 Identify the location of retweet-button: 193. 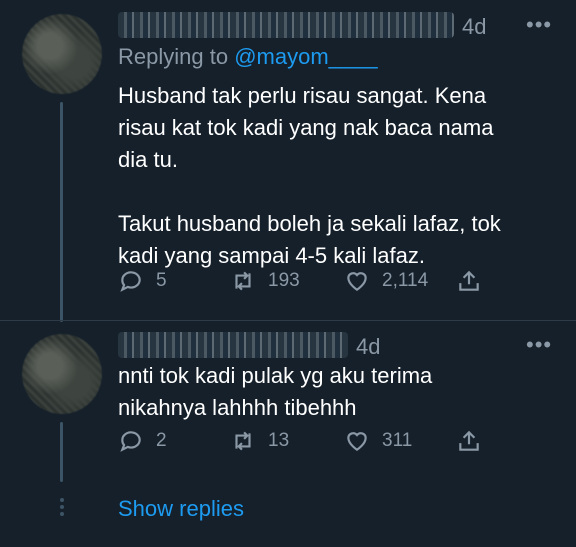
(265, 281).